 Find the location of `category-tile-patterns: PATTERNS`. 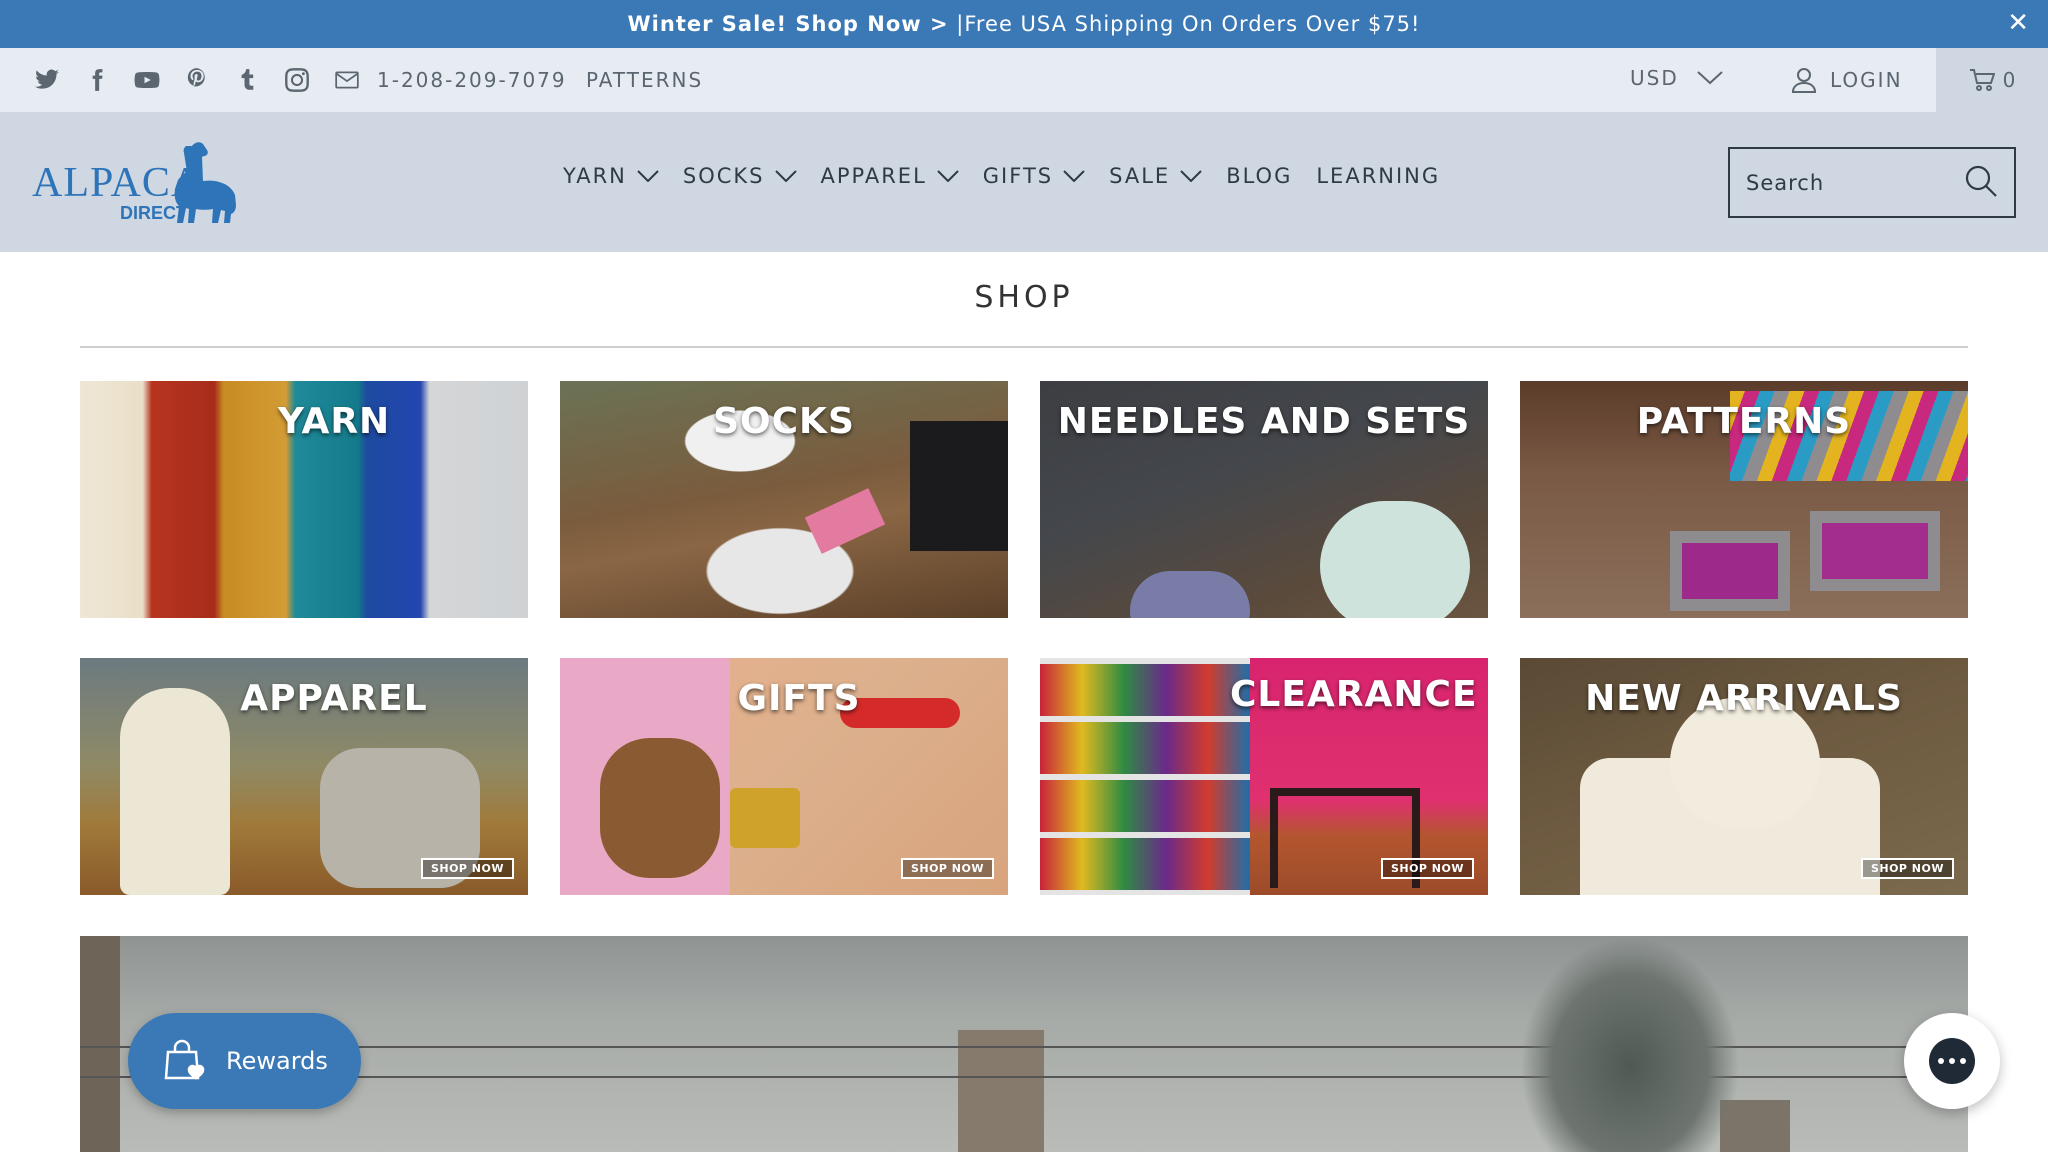

category-tile-patterns: PATTERNS is located at coordinates (1744, 499).